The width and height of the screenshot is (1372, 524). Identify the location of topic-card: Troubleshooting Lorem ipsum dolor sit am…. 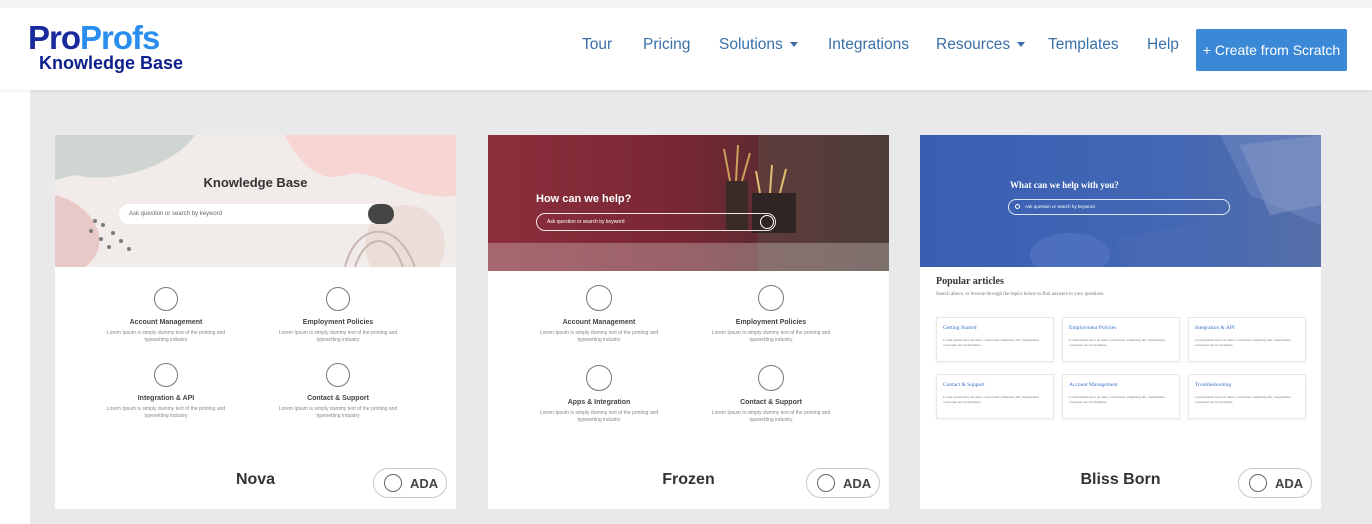
(1247, 396).